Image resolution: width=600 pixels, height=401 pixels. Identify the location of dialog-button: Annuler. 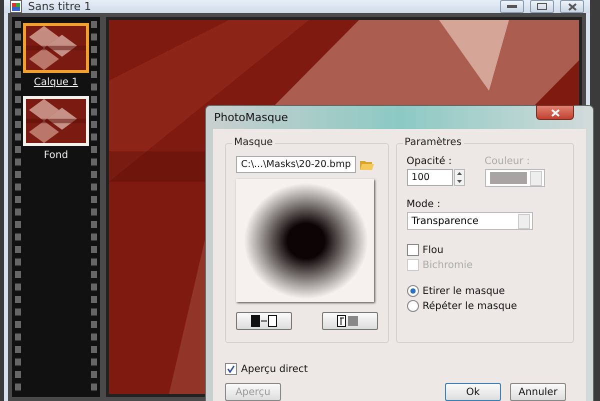
(538, 392).